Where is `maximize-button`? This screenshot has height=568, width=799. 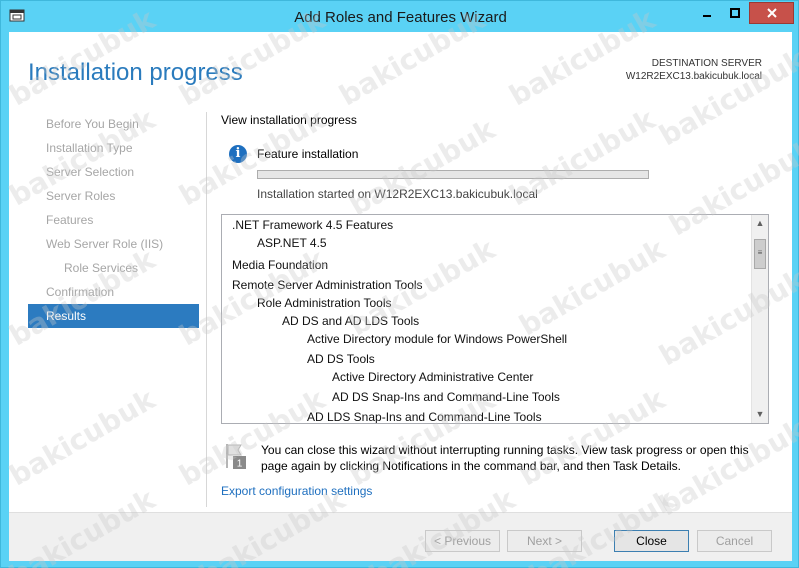 maximize-button is located at coordinates (734, 13).